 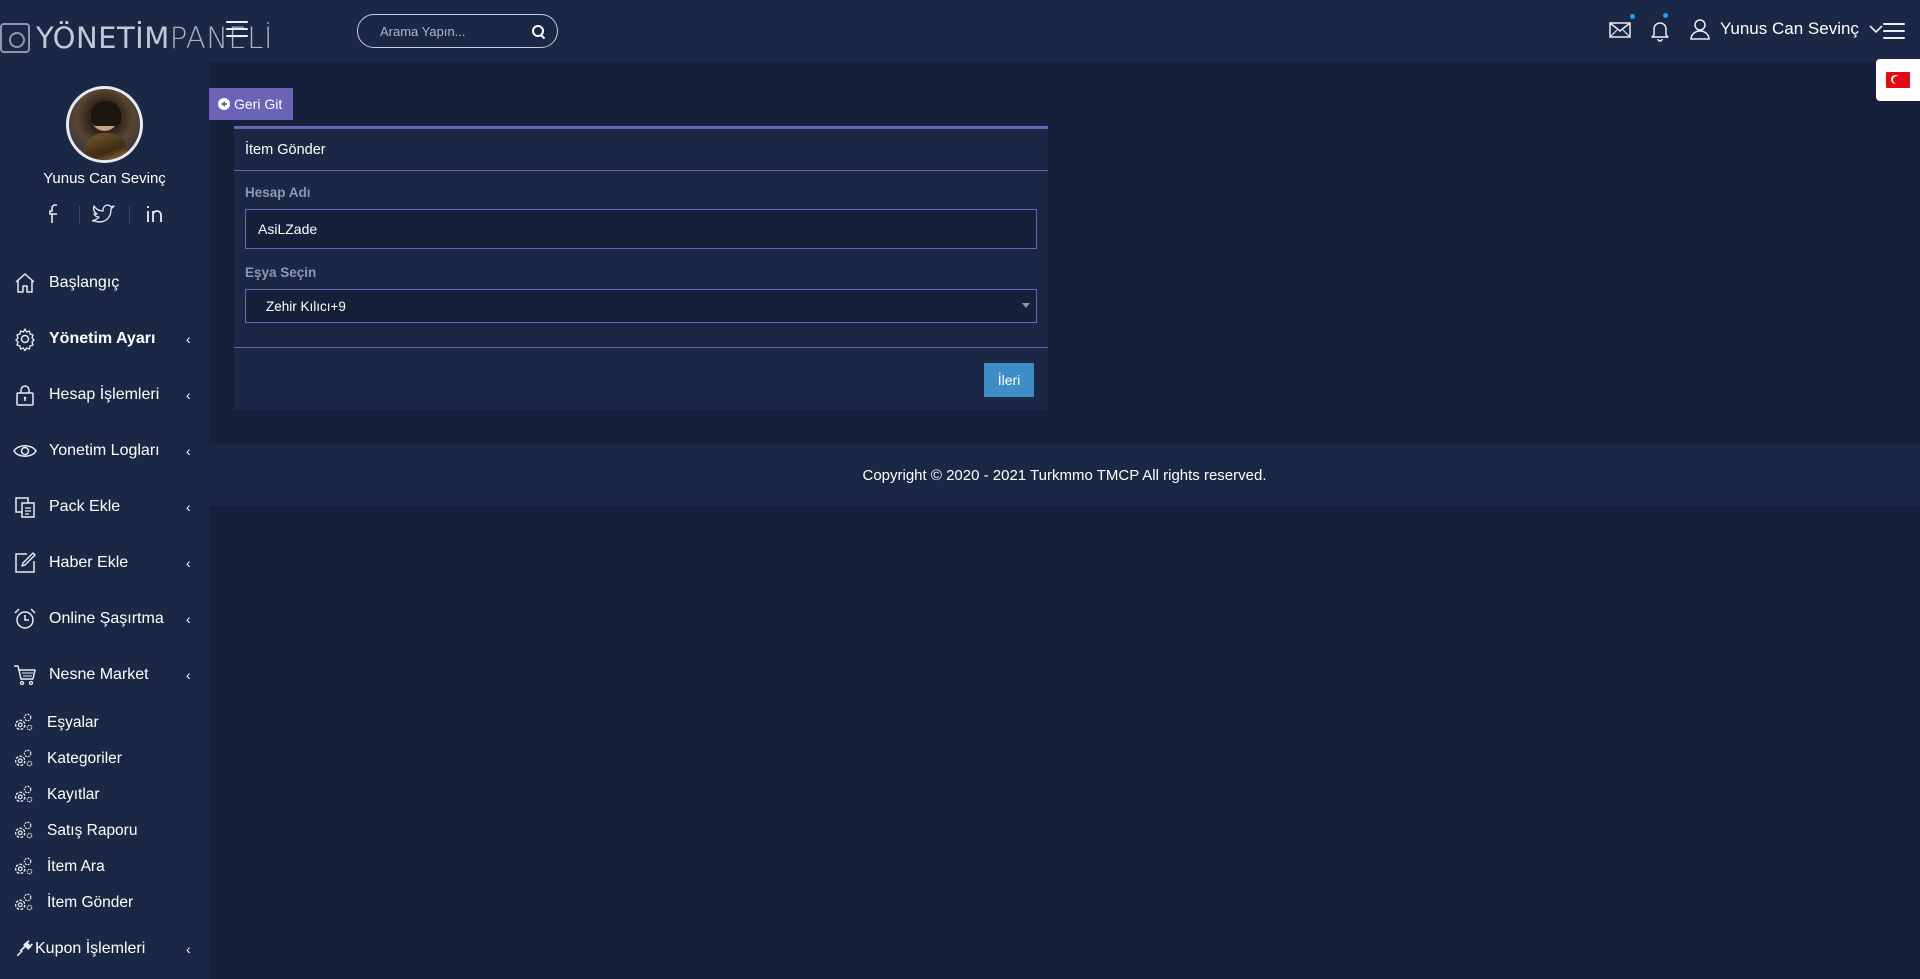 I want to click on copy-icon, so click(x=25, y=507).